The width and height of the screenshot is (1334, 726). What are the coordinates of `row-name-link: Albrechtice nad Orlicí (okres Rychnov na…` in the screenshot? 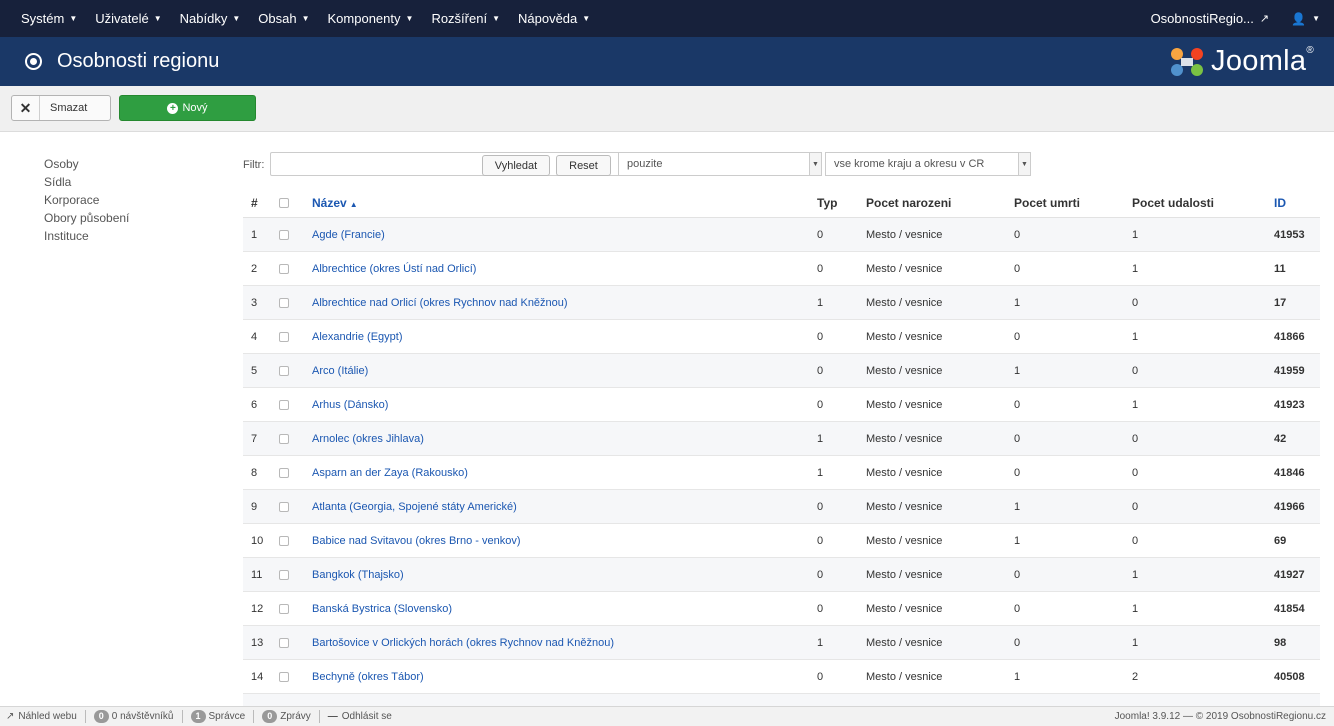 It's located at (440, 303).